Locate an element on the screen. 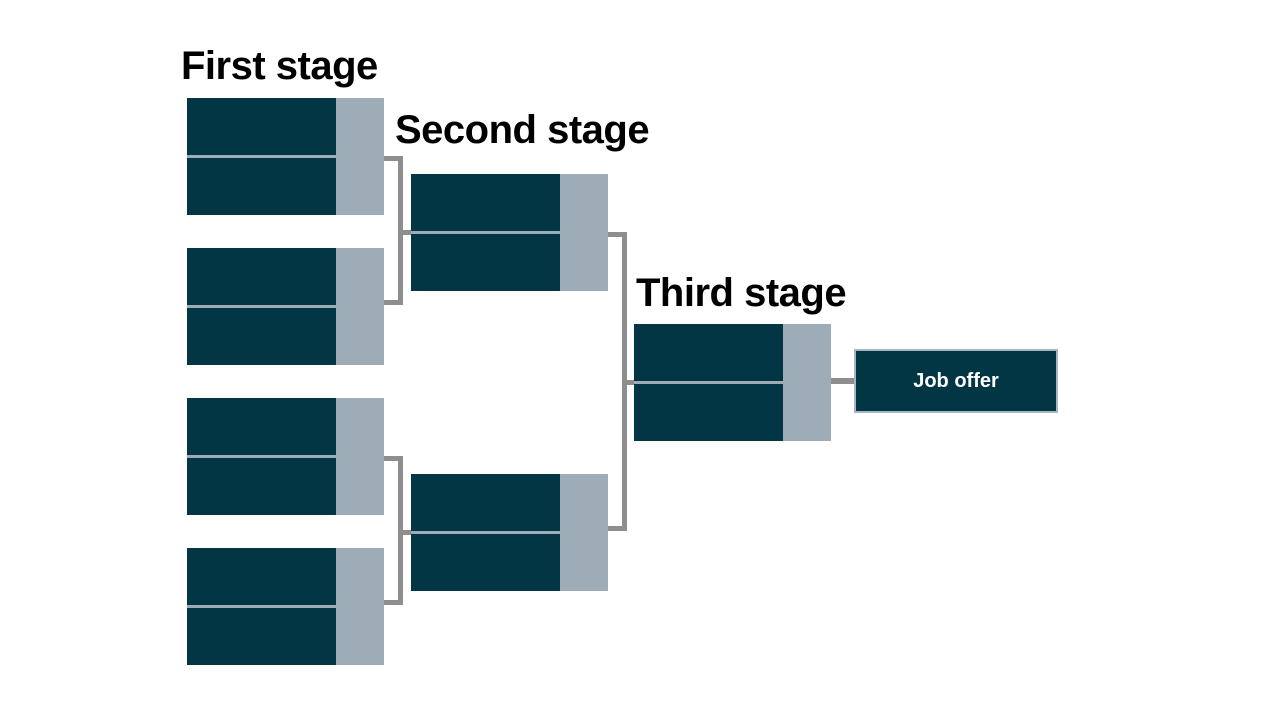  job-offer-box: Job offer is located at coordinates (956, 381).